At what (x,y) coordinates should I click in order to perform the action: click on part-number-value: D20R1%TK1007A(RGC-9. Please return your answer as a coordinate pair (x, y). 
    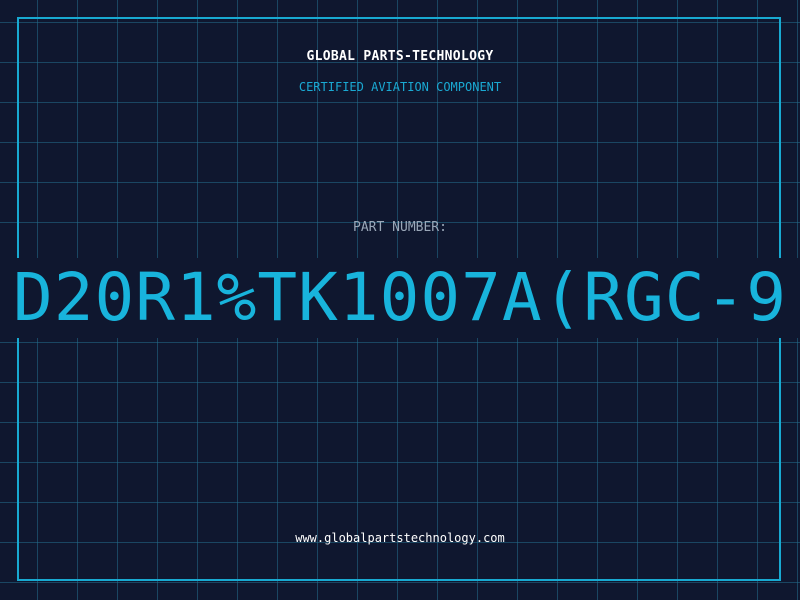
    Looking at the image, I should click on (400, 297).